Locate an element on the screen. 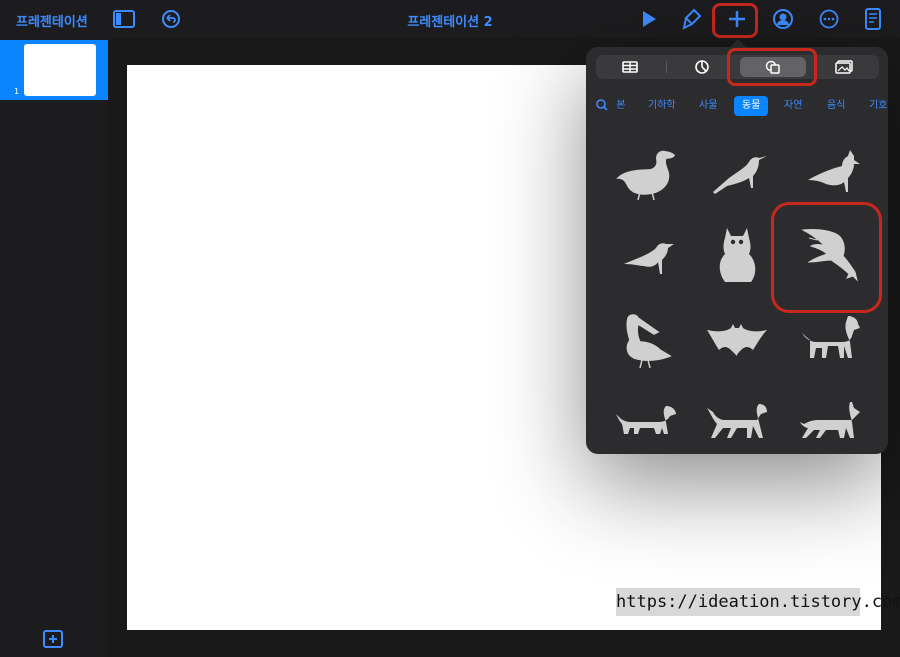 This screenshot has width=900, height=657. dog-shape is located at coordinates (830, 338).